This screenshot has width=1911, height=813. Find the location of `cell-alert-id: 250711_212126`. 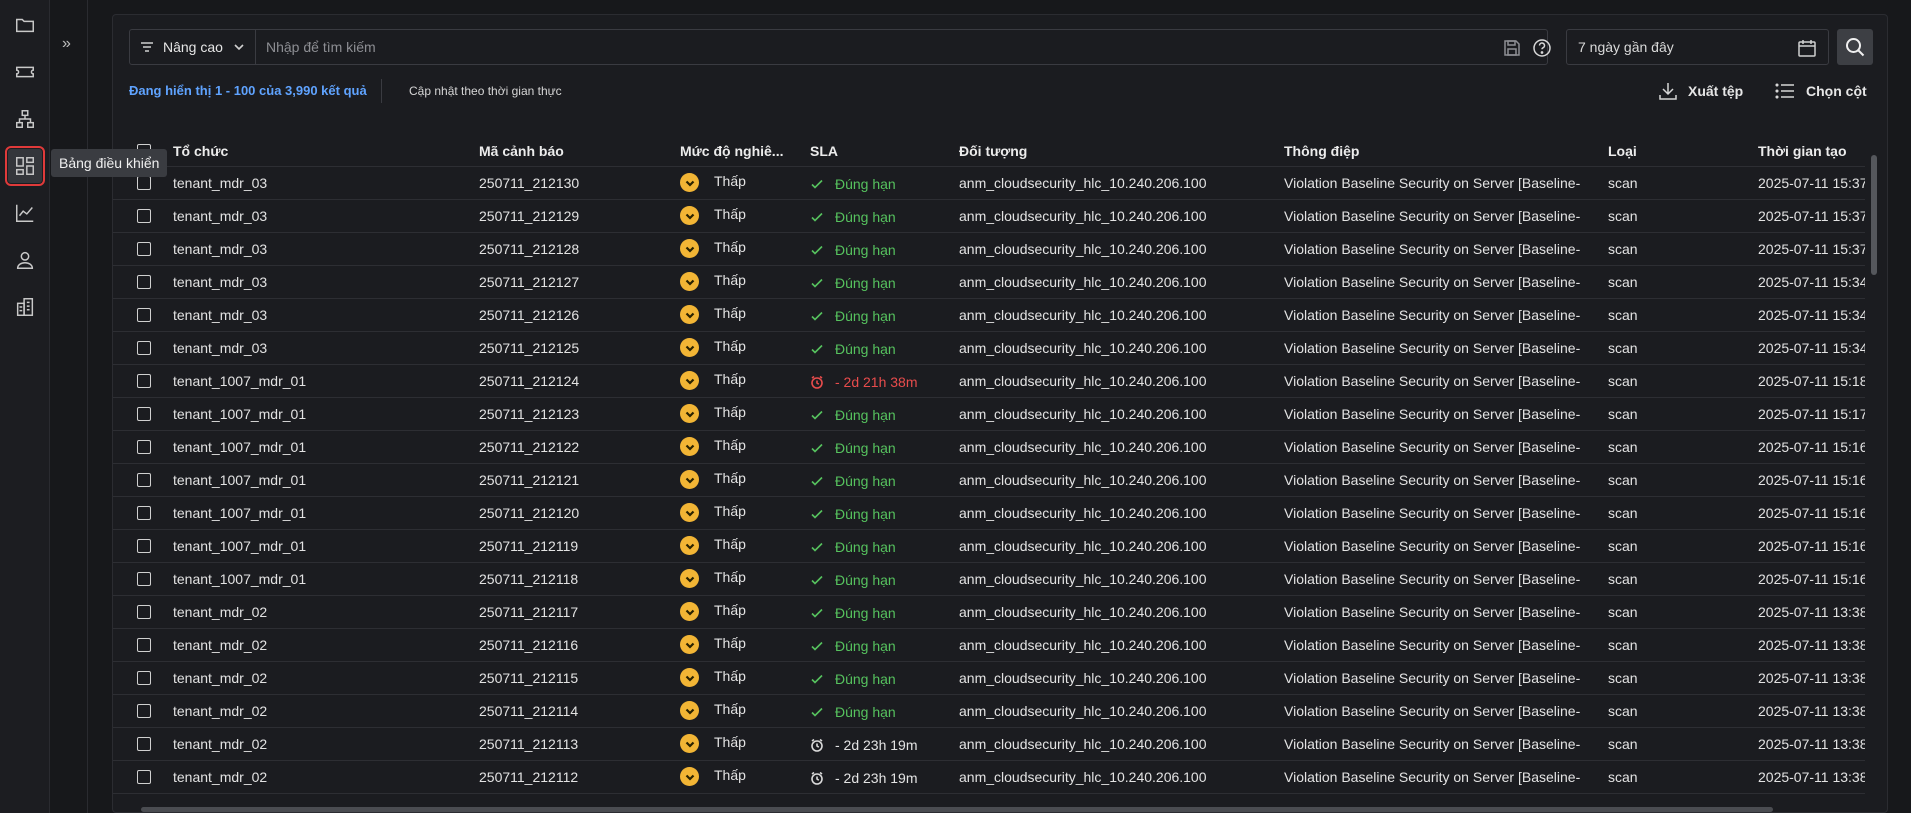

cell-alert-id: 250711_212126 is located at coordinates (574, 315).